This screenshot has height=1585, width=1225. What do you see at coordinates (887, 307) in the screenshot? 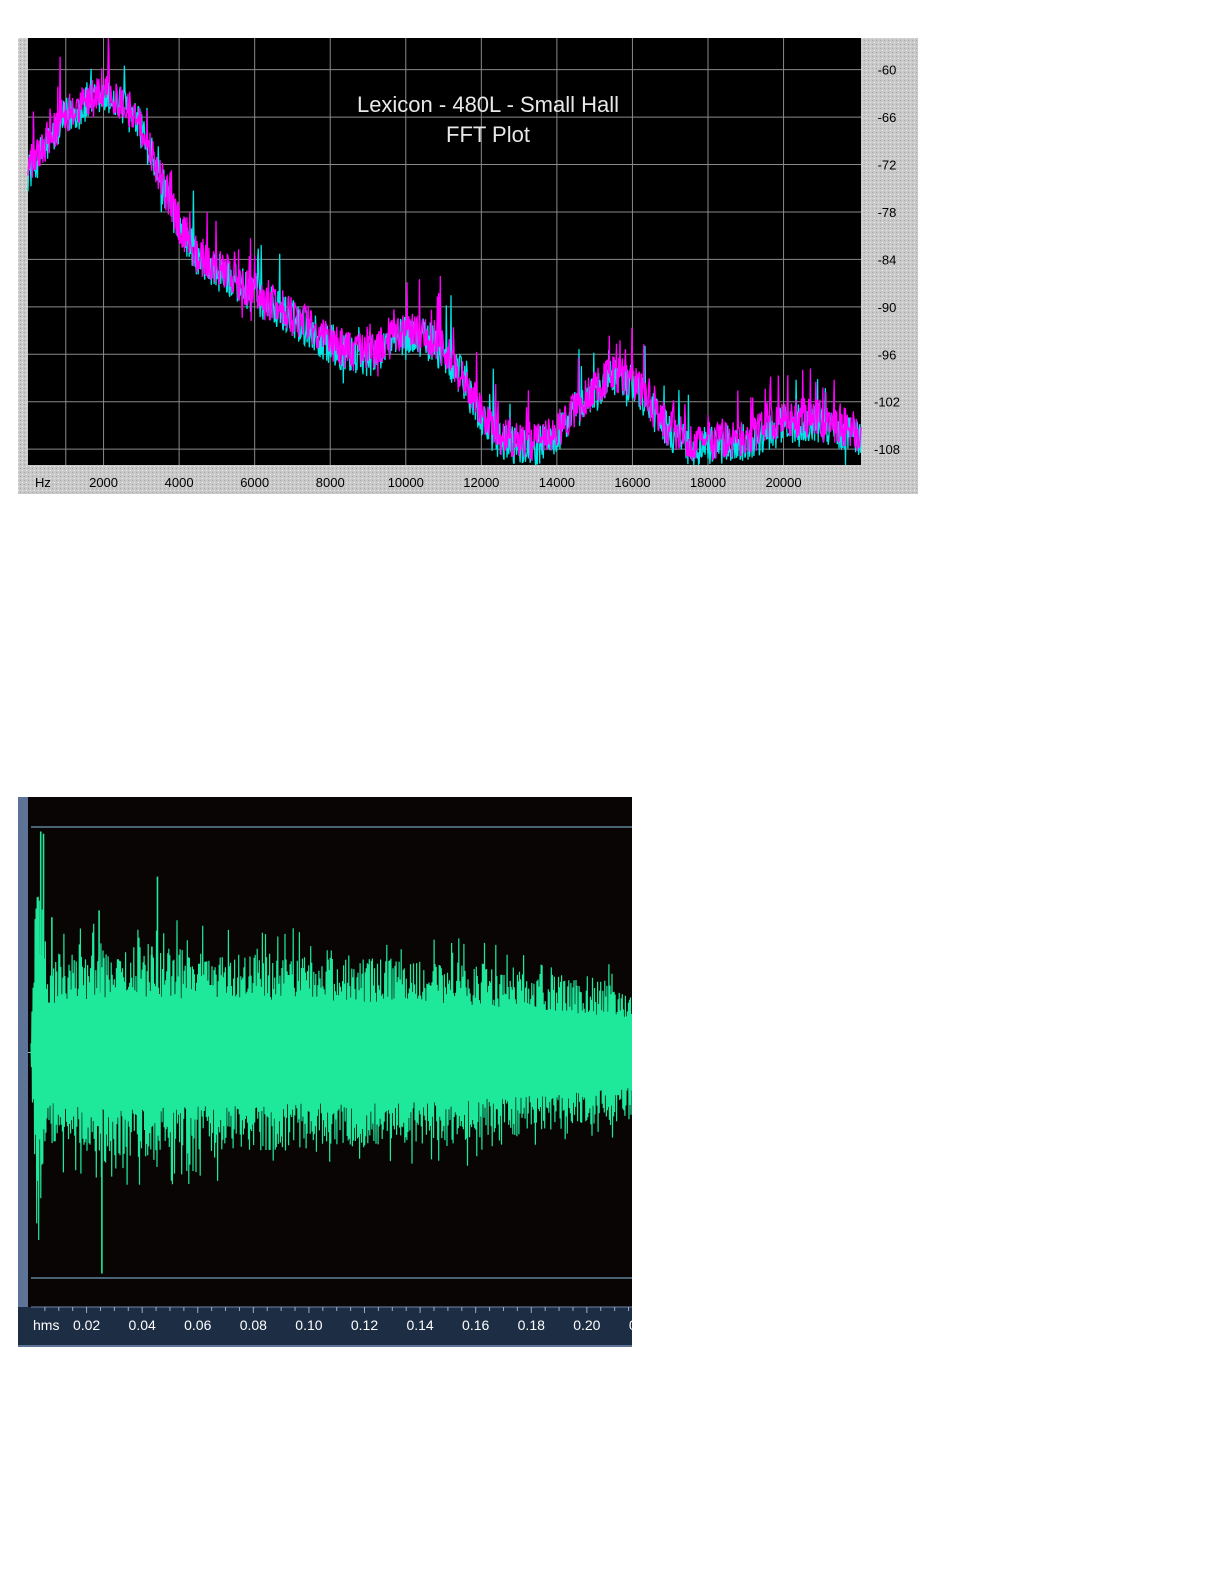
I see `fft-y-tick-5: -90` at bounding box center [887, 307].